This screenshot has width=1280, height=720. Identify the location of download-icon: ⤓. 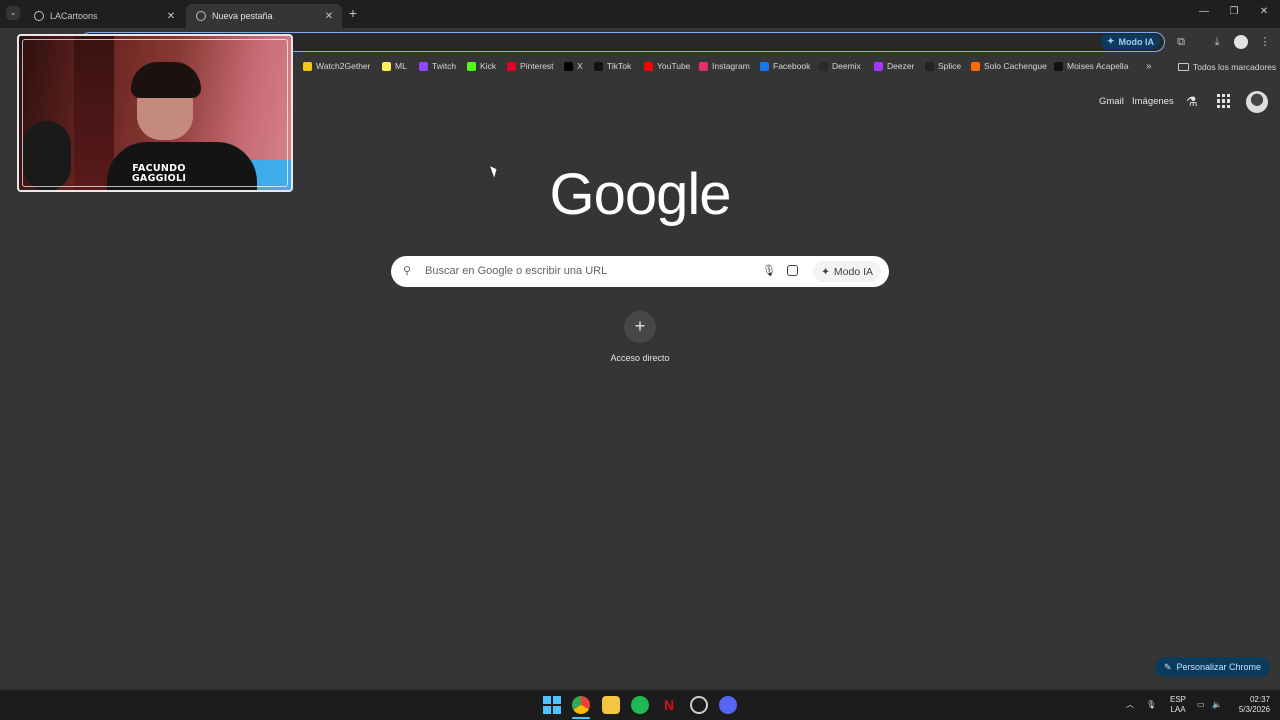
(1217, 42).